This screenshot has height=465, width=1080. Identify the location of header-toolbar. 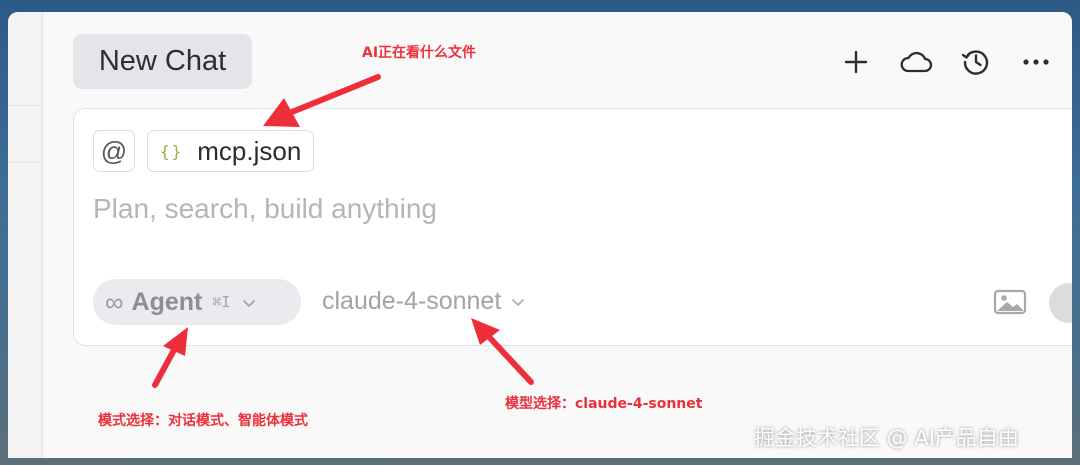
(954, 62).